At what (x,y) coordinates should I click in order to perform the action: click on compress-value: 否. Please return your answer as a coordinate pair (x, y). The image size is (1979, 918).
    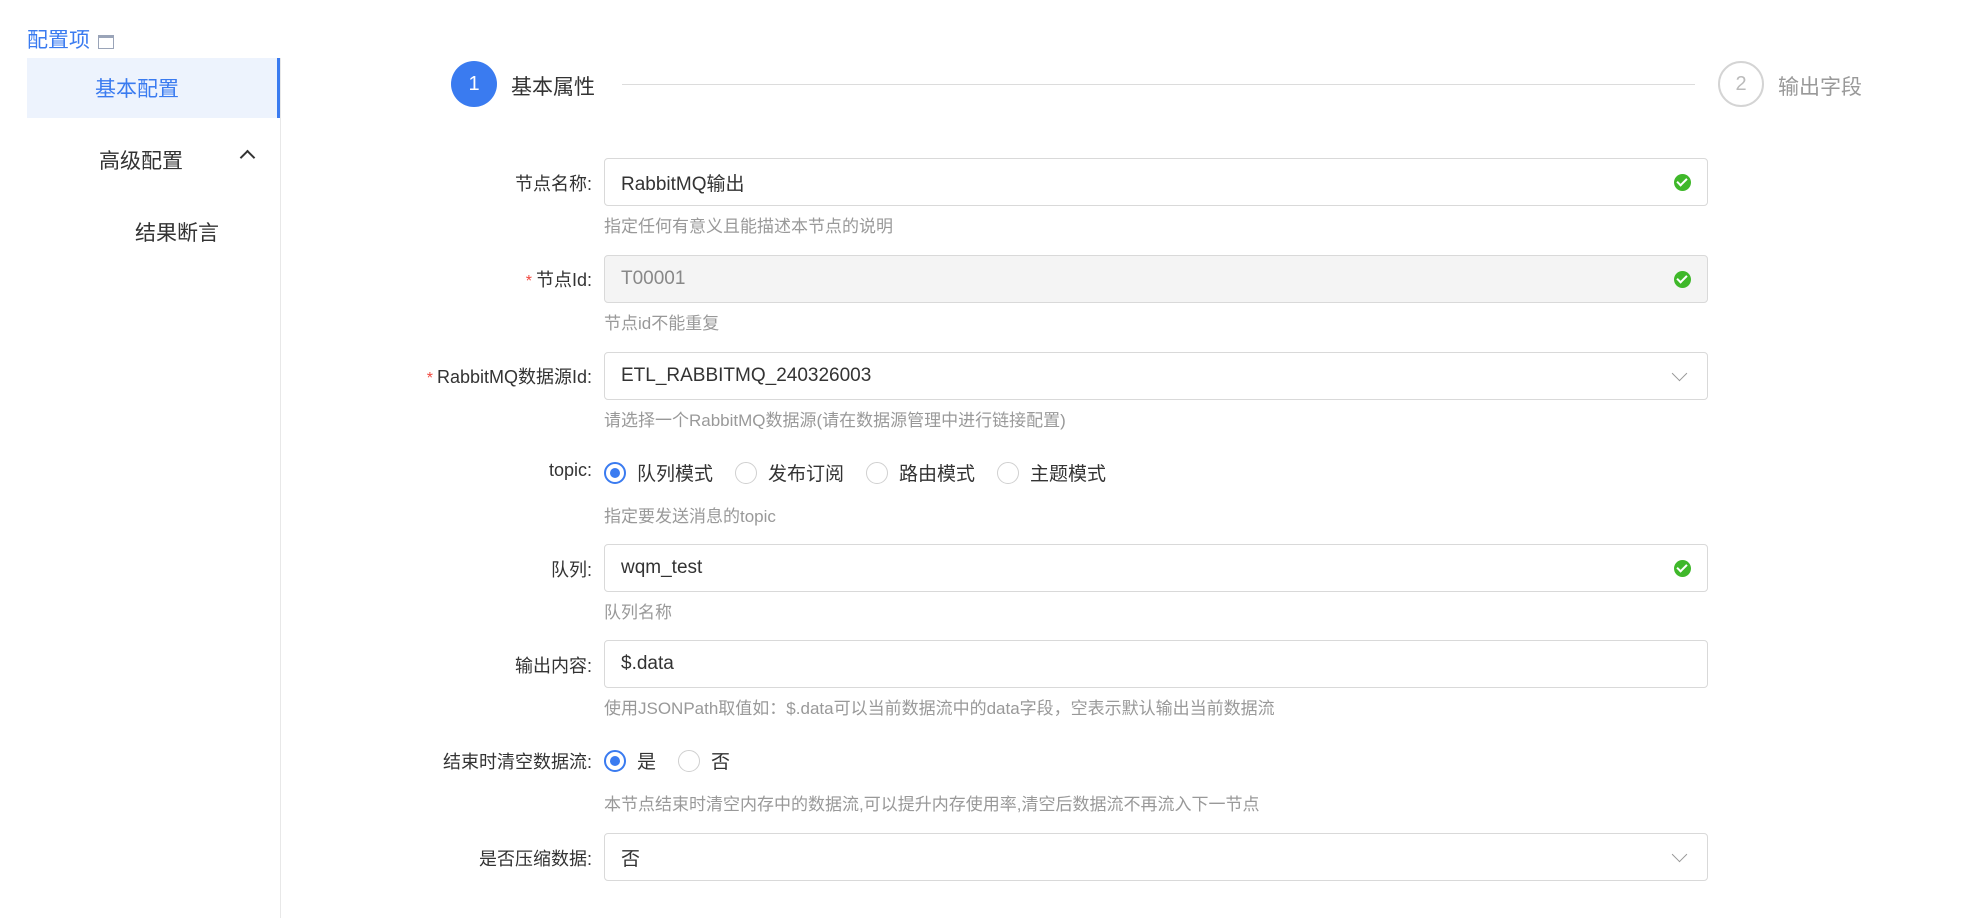
    Looking at the image, I should click on (631, 859).